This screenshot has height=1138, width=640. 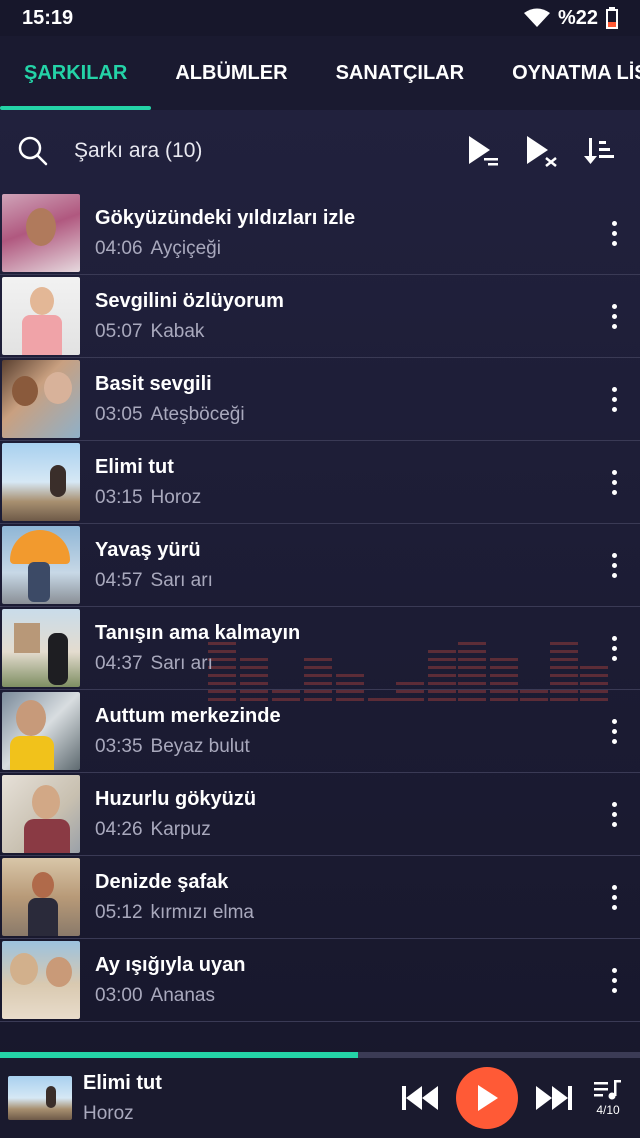 I want to click on shuffle-icon, so click(x=542, y=151).